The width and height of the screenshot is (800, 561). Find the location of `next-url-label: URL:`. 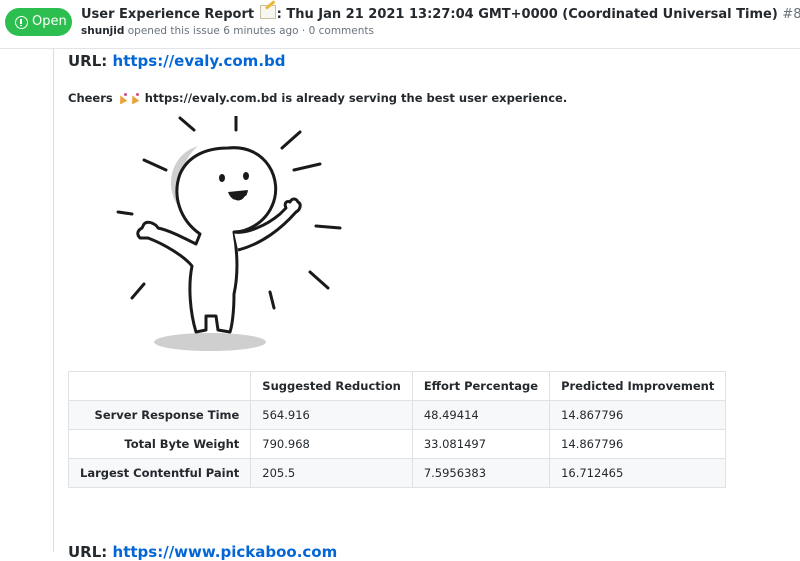

next-url-label: URL: is located at coordinates (88, 552).